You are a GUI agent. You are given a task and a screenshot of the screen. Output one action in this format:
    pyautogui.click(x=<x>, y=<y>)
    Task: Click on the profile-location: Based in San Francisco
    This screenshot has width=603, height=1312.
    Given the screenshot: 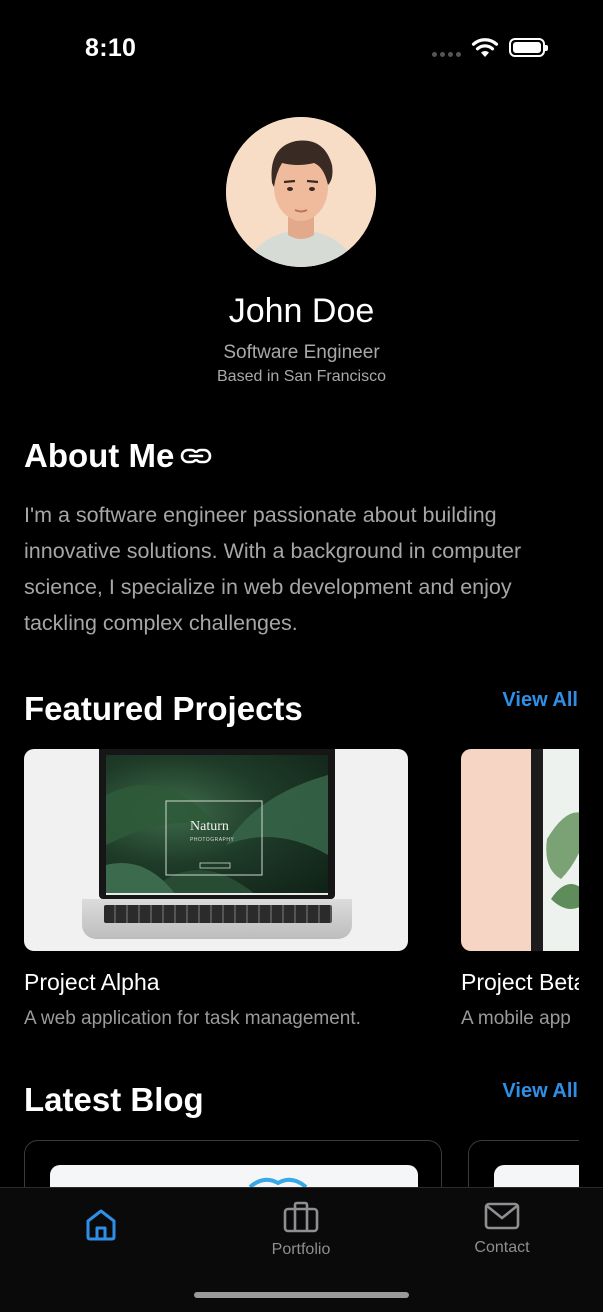 What is the action you would take?
    pyautogui.click(x=301, y=376)
    